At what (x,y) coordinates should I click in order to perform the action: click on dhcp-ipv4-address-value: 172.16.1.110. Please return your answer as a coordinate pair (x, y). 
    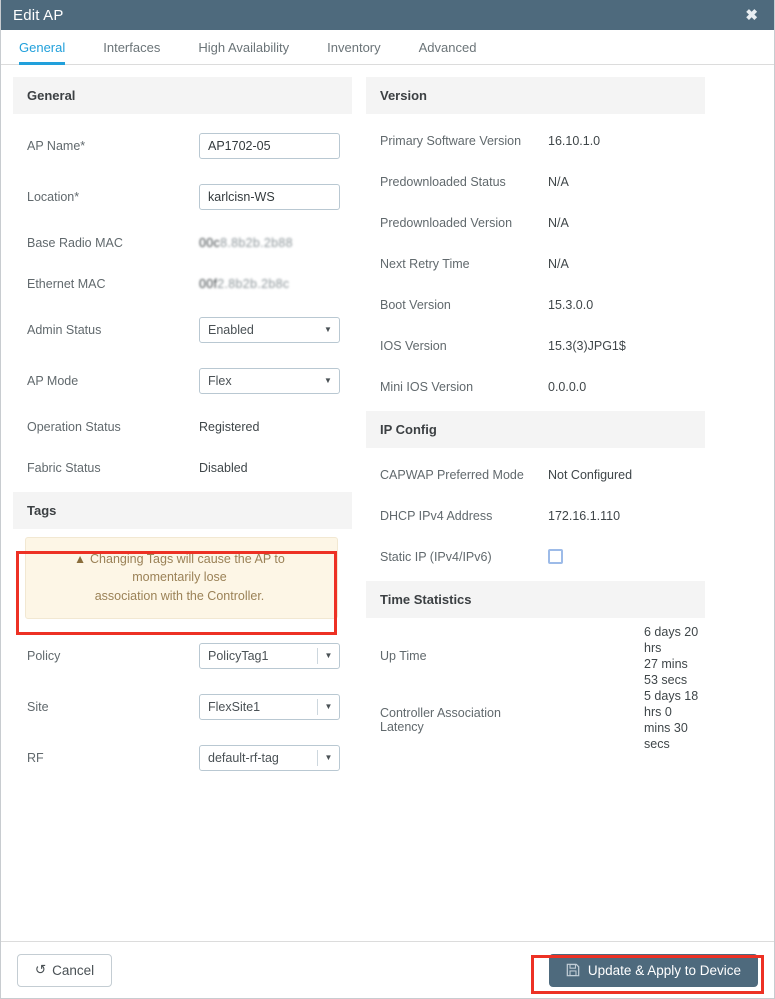
    Looking at the image, I should click on (584, 515).